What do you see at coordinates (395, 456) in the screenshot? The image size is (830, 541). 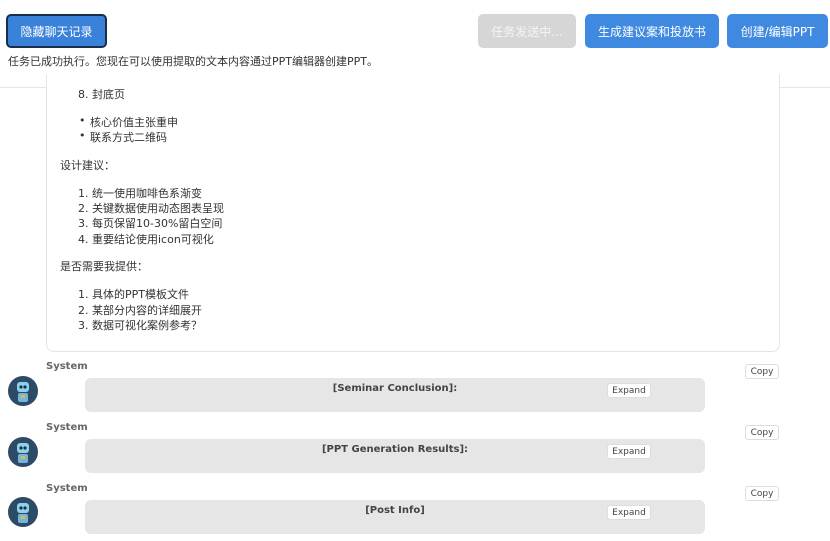 I see `system-message-bubble: [PPT Generation Results]: Expand` at bounding box center [395, 456].